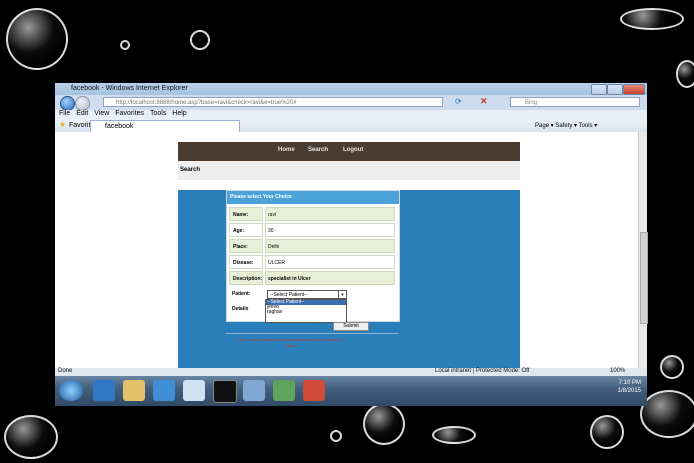 The image size is (694, 463). What do you see at coordinates (330, 246) in the screenshot?
I see `field-value: Delhi` at bounding box center [330, 246].